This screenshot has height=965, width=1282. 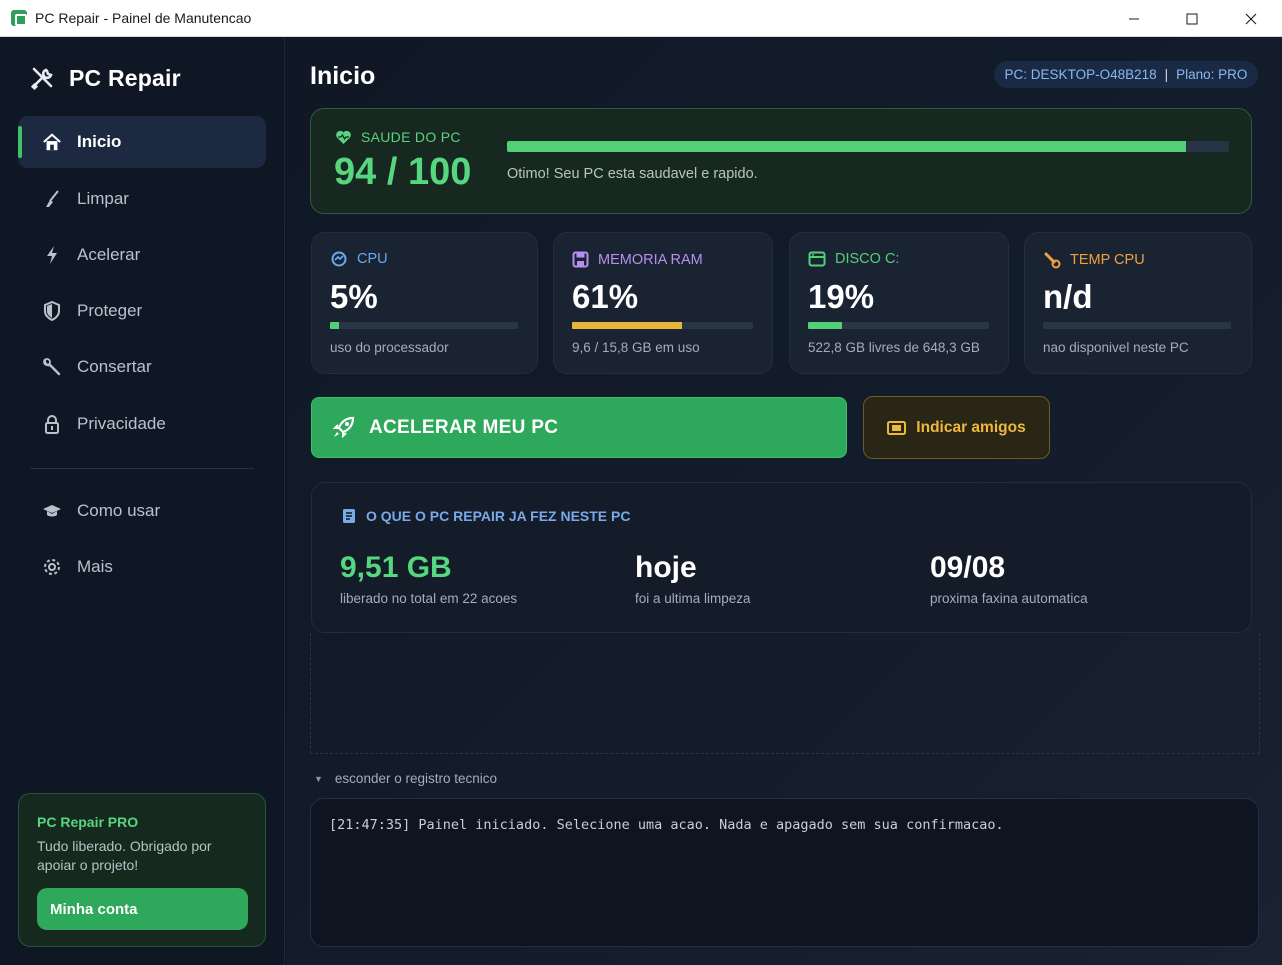 What do you see at coordinates (125, 78) in the screenshot?
I see `brand-name: PC Repair` at bounding box center [125, 78].